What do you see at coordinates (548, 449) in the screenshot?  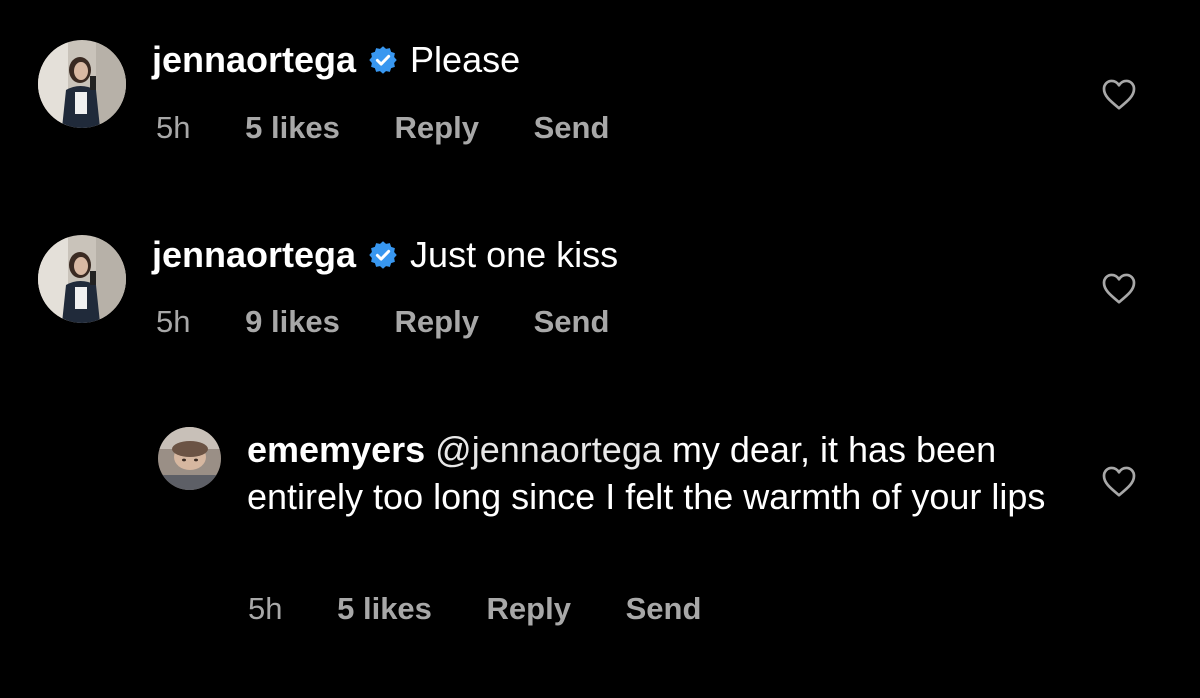 I see `mention-link: @jennaortega` at bounding box center [548, 449].